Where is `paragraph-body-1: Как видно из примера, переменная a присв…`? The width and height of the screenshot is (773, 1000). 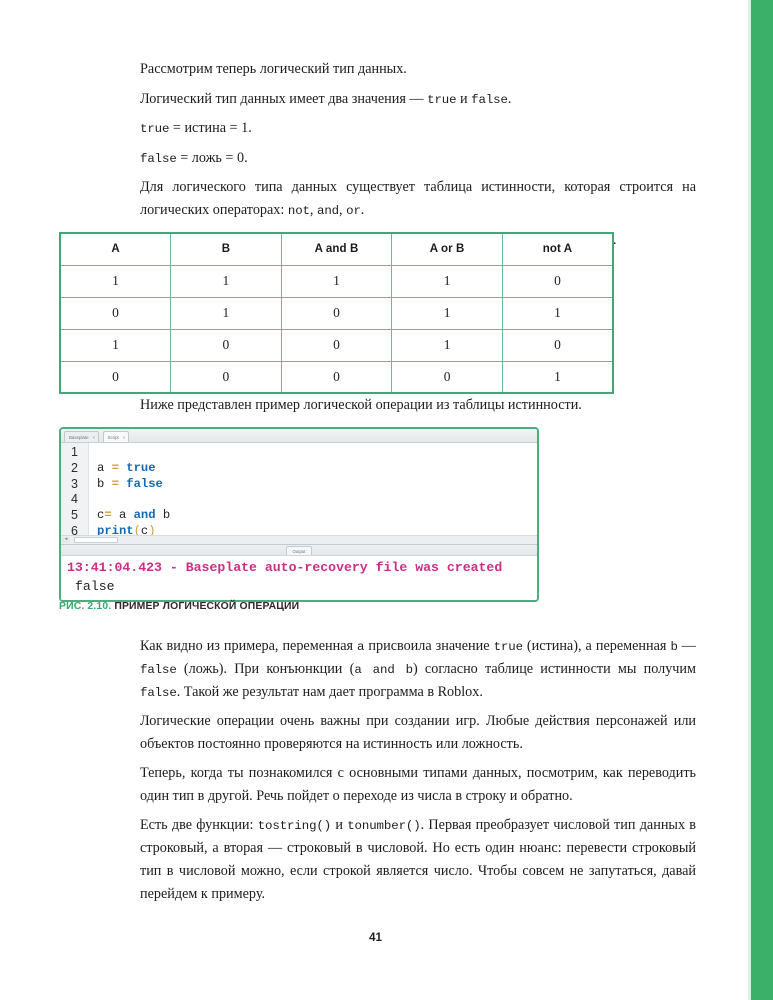 paragraph-body-1: Как видно из примера, переменная a присв… is located at coordinates (418, 669).